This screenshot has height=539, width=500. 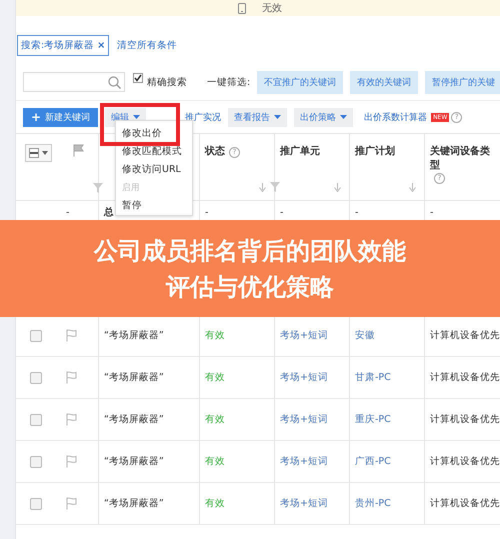 What do you see at coordinates (272, 8) in the screenshot?
I see `notice-text: 无效` at bounding box center [272, 8].